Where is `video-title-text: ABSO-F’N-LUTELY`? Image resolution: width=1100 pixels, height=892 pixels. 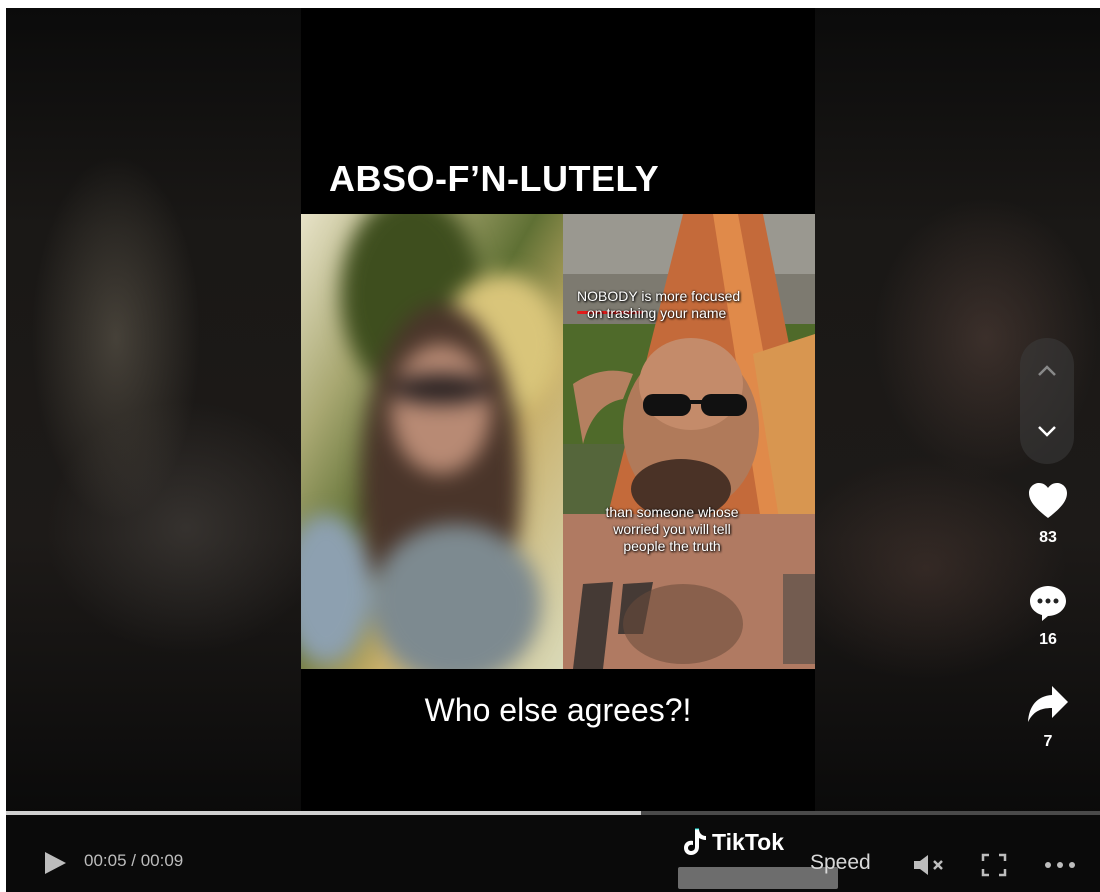
video-title-text: ABSO-F’N-LUTELY is located at coordinates (494, 178).